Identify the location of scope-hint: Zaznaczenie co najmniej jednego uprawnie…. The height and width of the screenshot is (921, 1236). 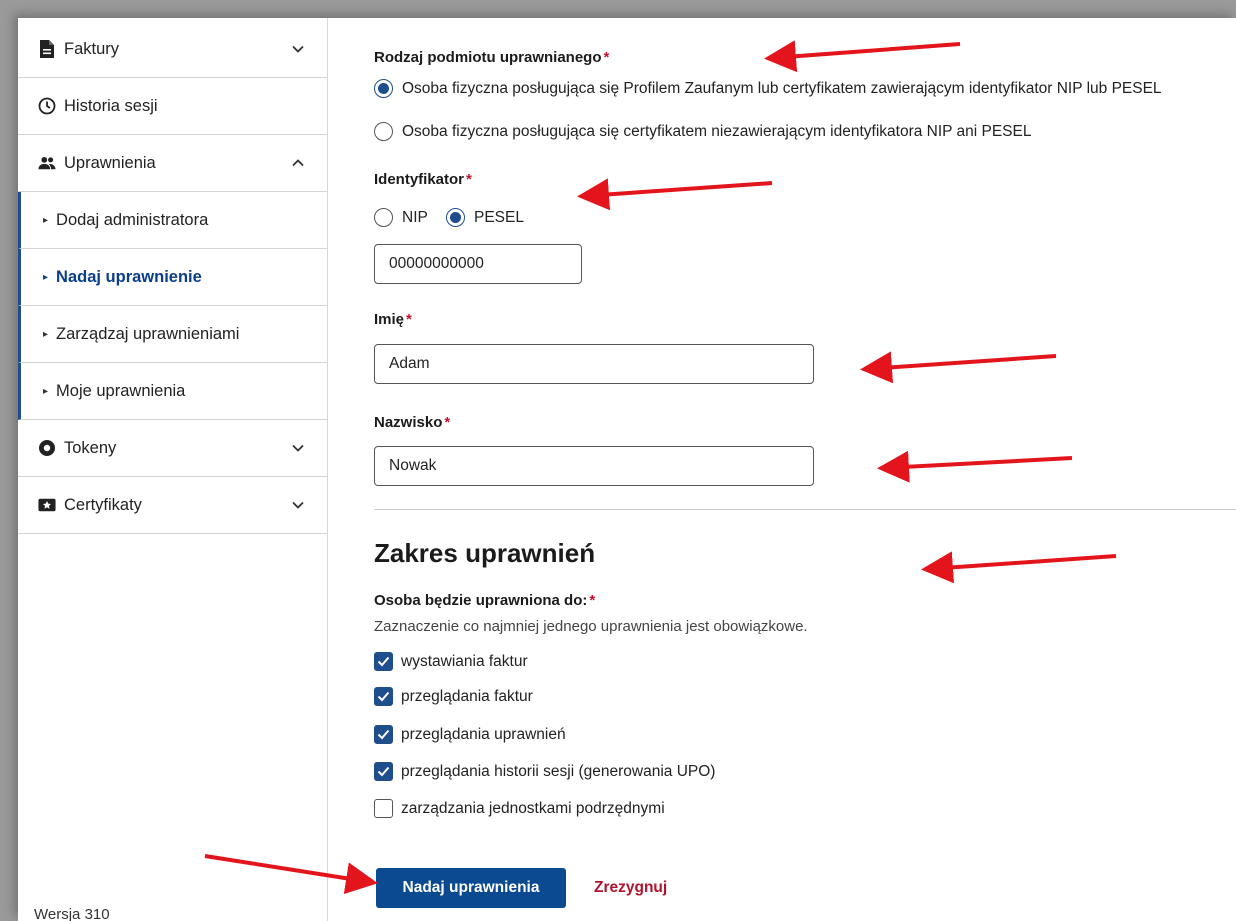
(591, 626).